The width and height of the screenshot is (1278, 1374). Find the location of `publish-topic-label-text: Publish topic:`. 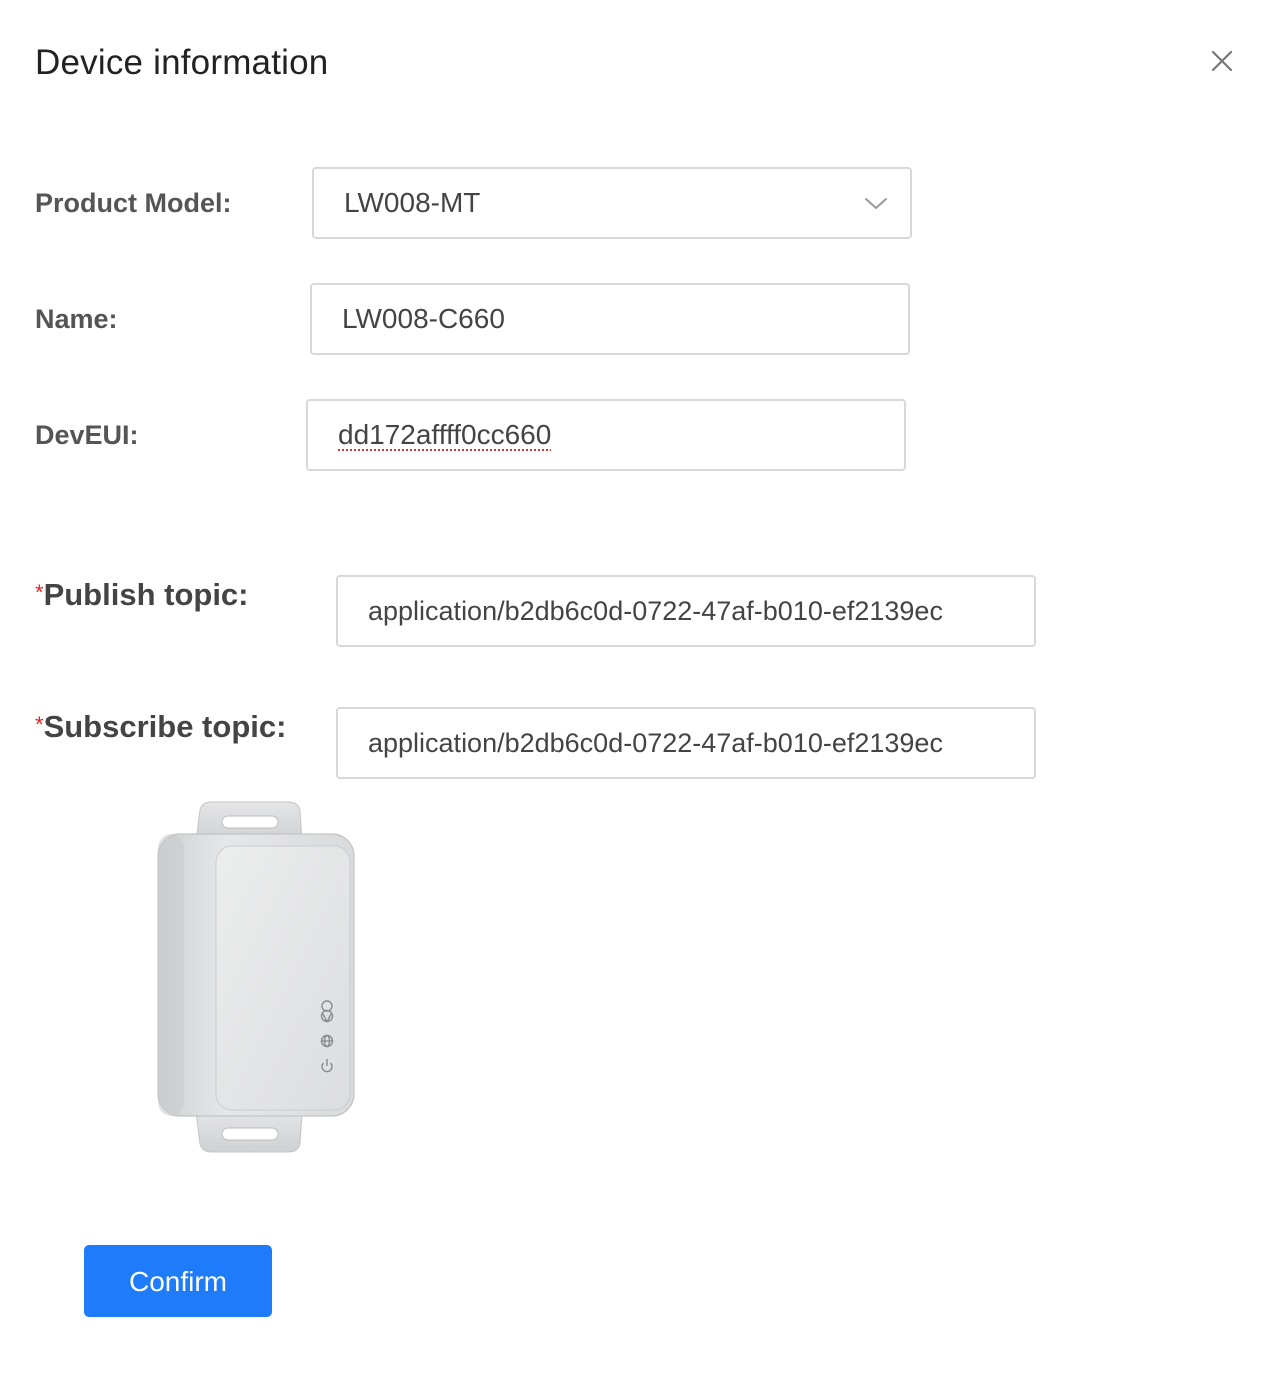

publish-topic-label-text: Publish topic: is located at coordinates (146, 594).